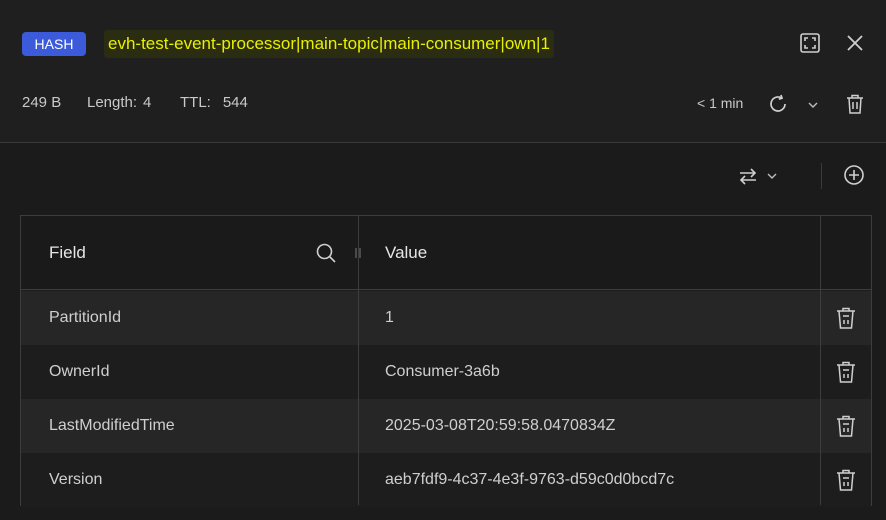 The width and height of the screenshot is (886, 520). I want to click on fullscreen-icon, so click(810, 43).